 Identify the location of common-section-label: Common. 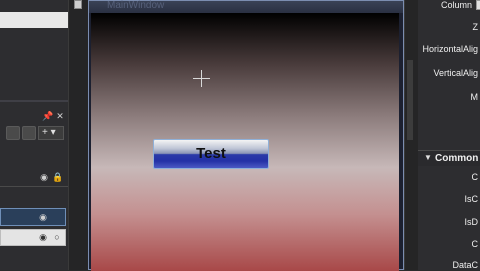
(457, 158).